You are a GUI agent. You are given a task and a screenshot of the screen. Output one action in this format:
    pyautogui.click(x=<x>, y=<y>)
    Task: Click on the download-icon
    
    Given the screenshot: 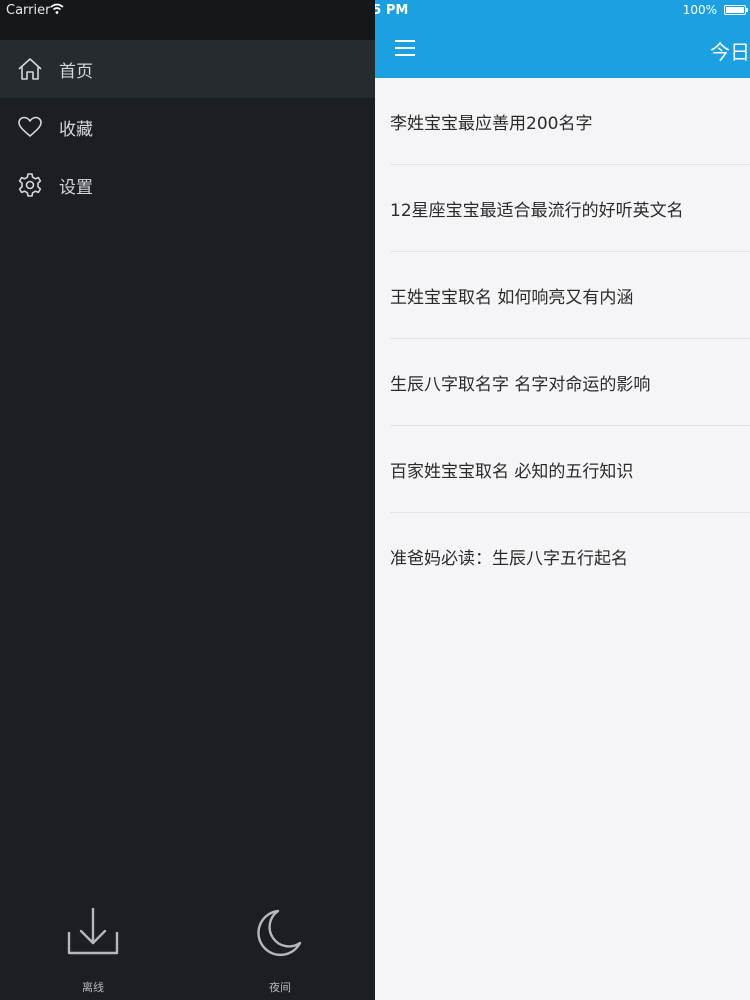 What is the action you would take?
    pyautogui.click(x=93, y=931)
    